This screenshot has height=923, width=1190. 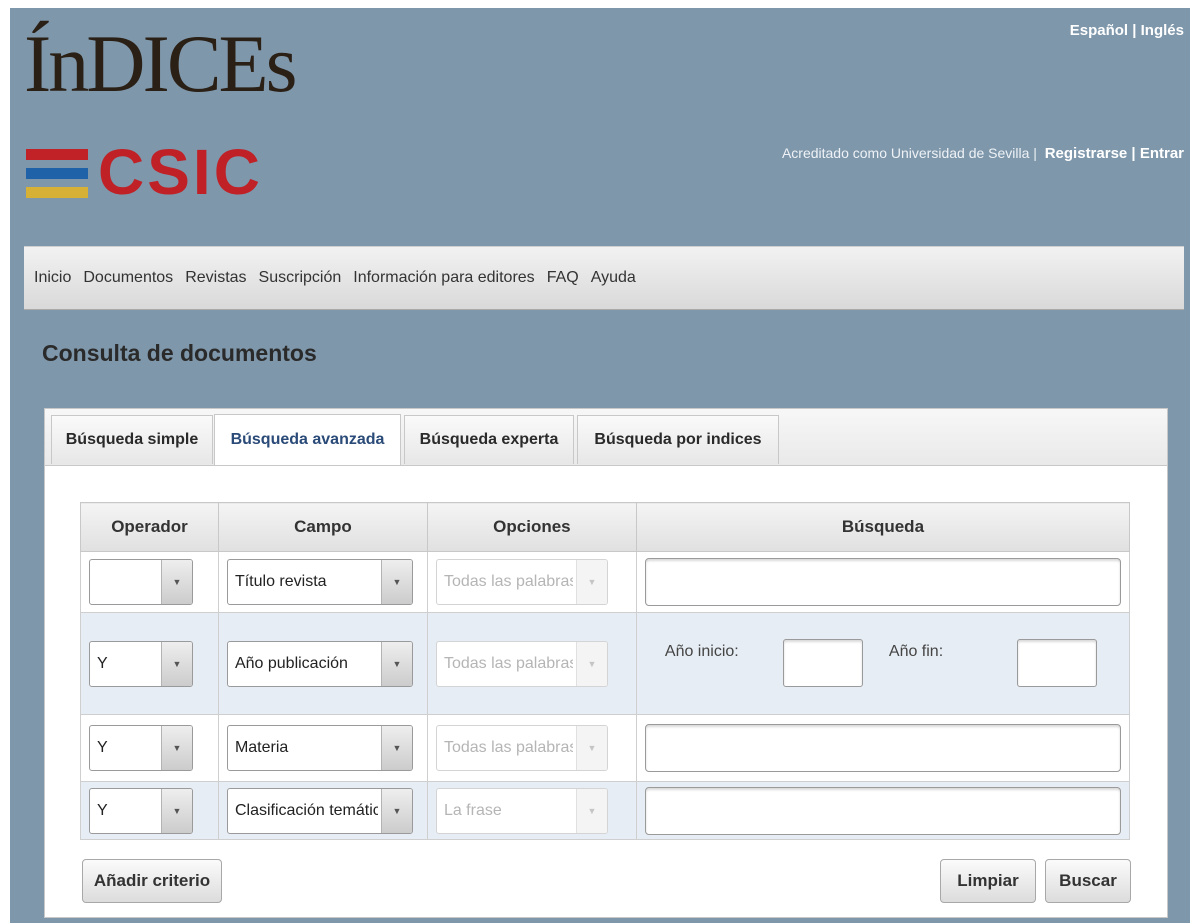 I want to click on year-range: Año inicio: Año fin:, so click(x=883, y=663).